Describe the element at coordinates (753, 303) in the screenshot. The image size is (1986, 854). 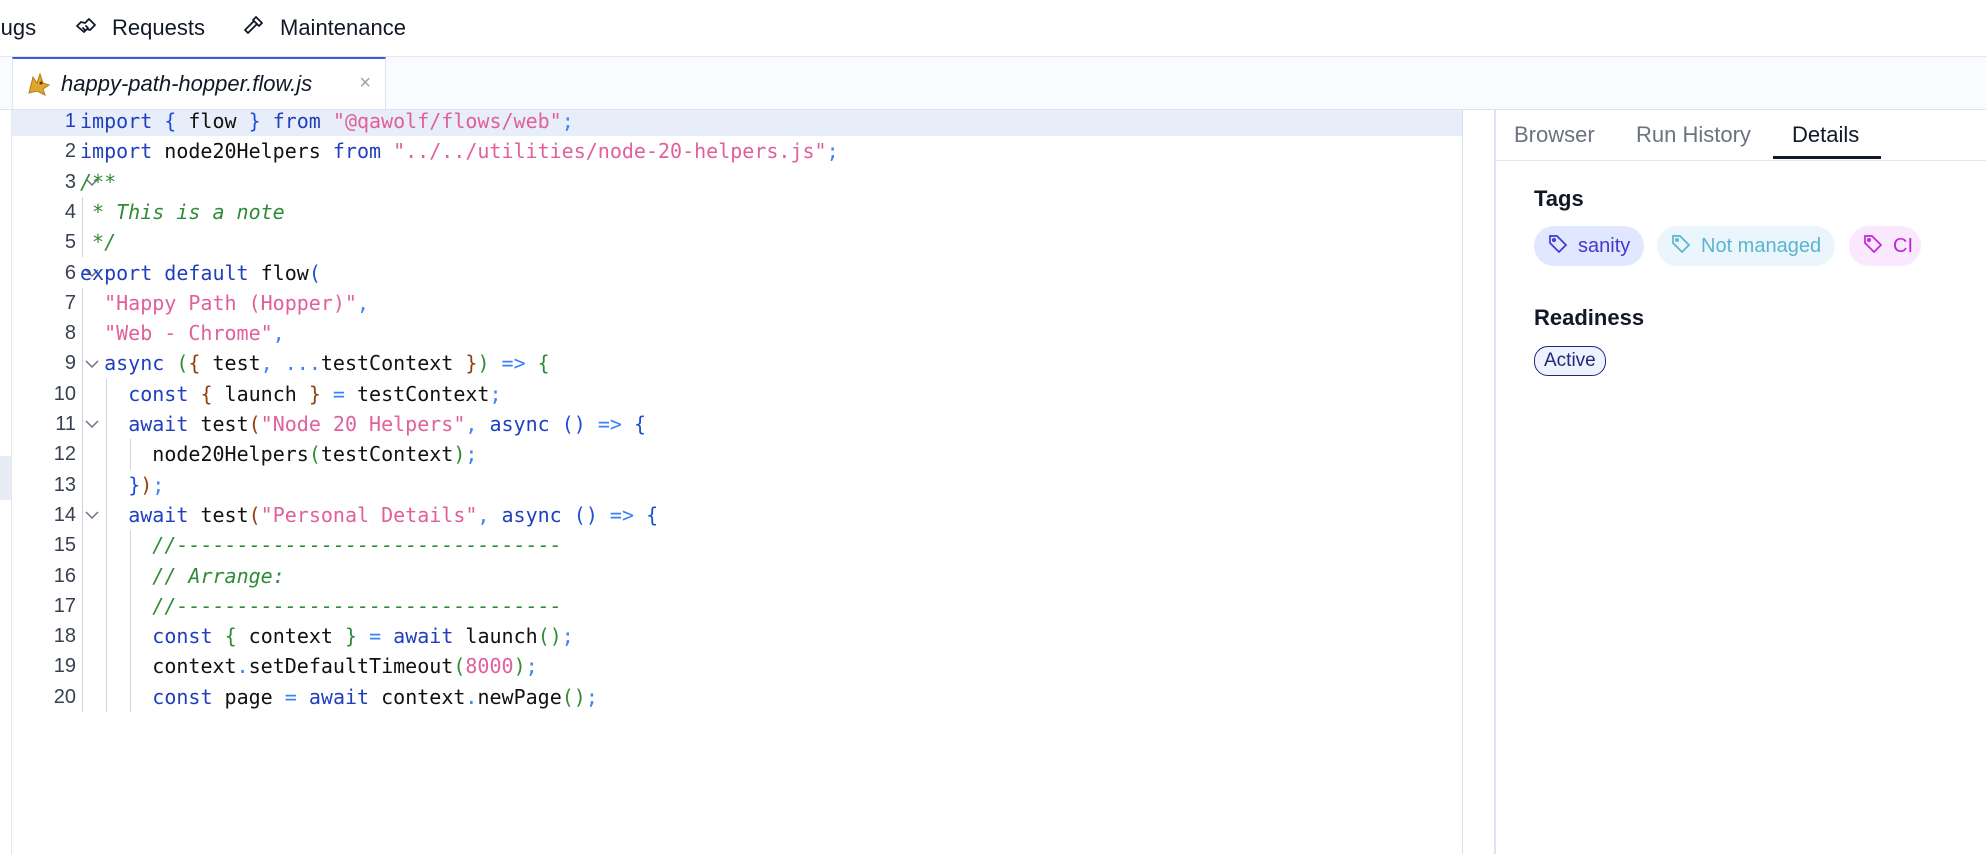
I see `code-line: 7 "Happy Path (Hopper)",` at that location.